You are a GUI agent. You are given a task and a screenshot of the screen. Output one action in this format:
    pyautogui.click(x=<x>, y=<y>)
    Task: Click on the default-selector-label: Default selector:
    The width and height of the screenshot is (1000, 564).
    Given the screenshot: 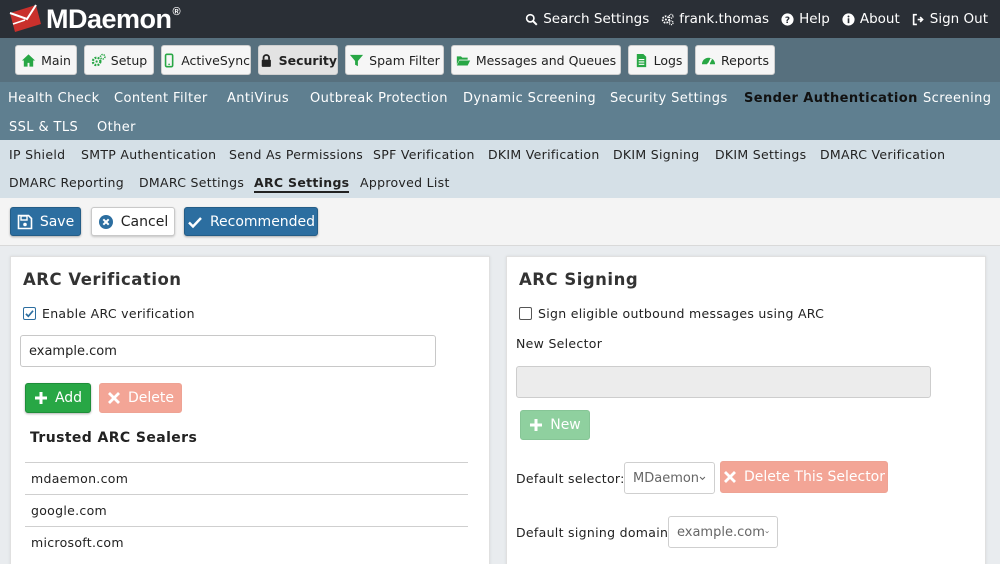 What is the action you would take?
    pyautogui.click(x=570, y=478)
    